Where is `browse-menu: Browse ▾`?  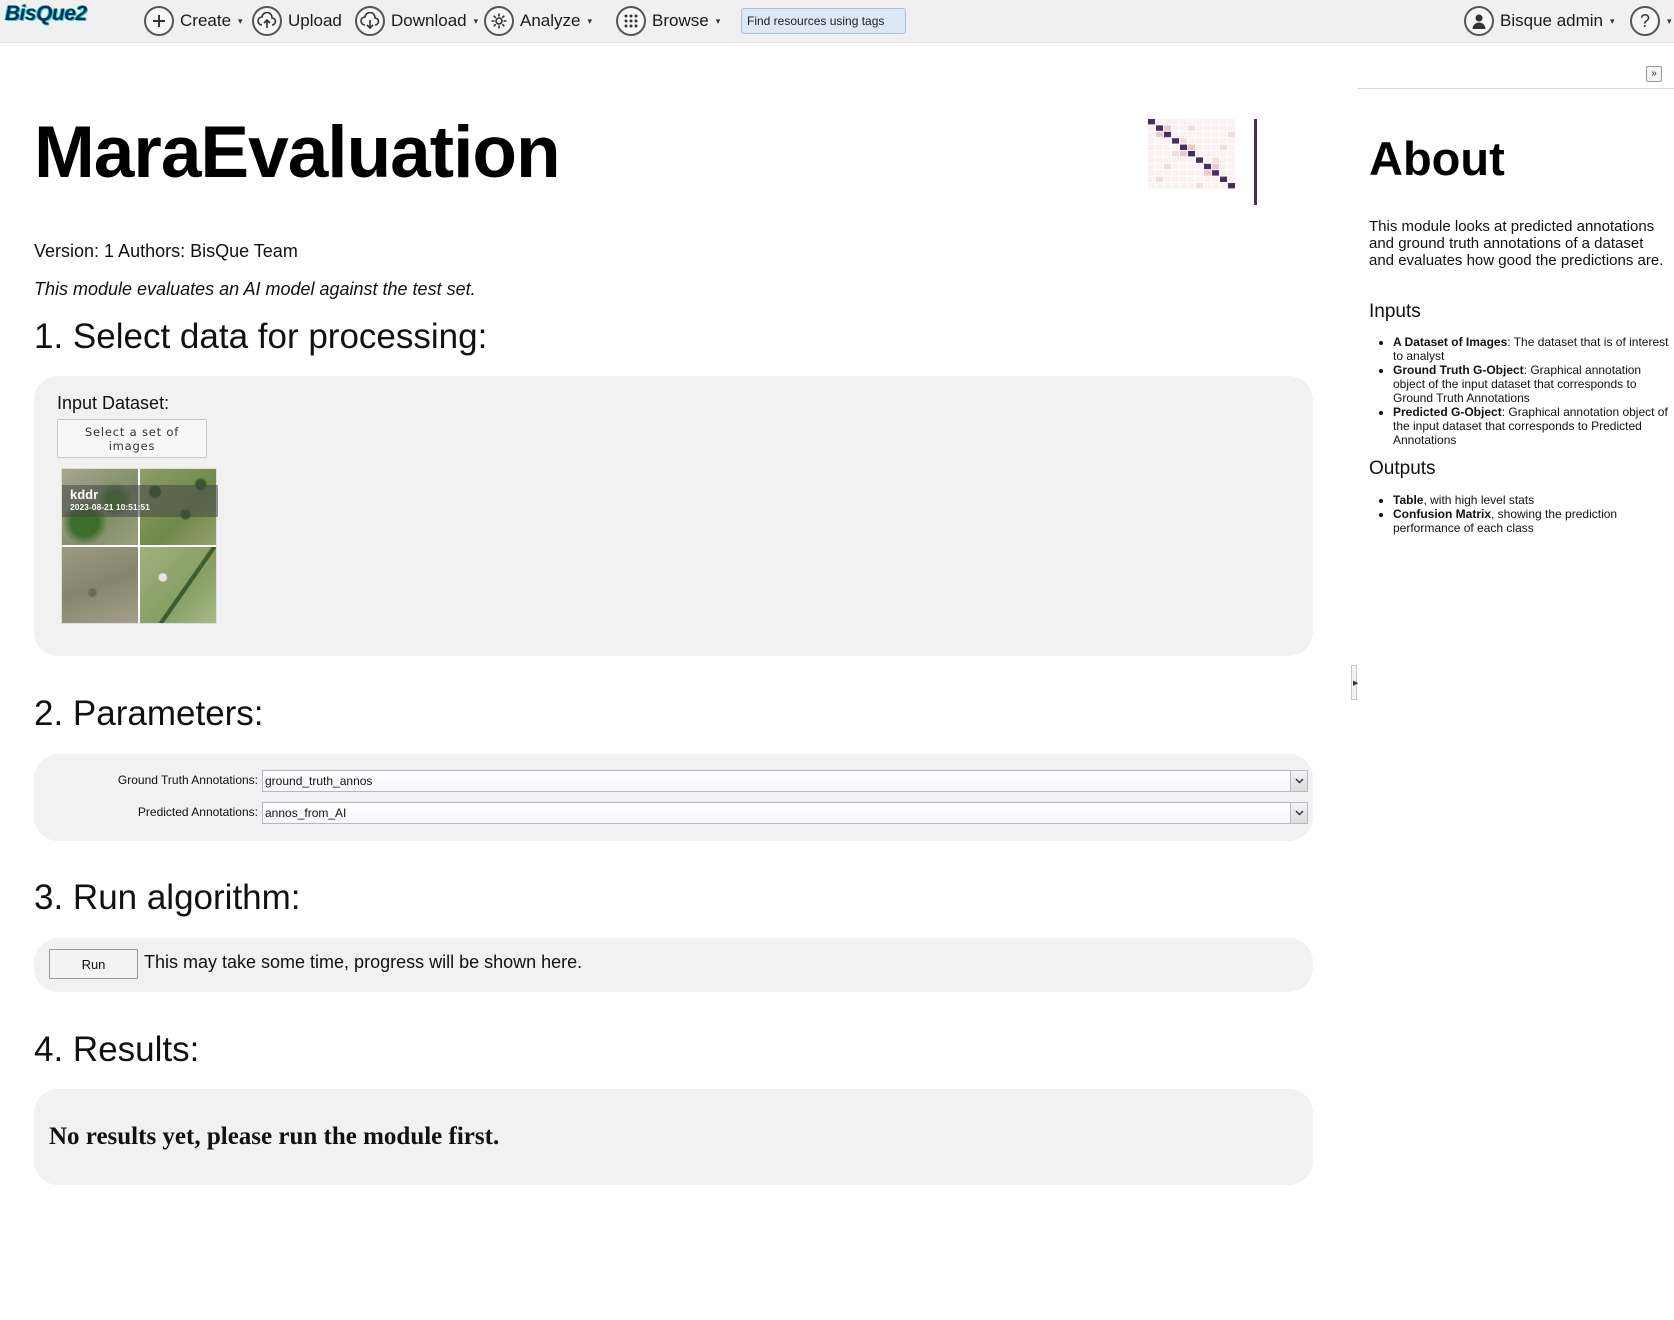
browse-menu: Browse ▾ is located at coordinates (668, 21).